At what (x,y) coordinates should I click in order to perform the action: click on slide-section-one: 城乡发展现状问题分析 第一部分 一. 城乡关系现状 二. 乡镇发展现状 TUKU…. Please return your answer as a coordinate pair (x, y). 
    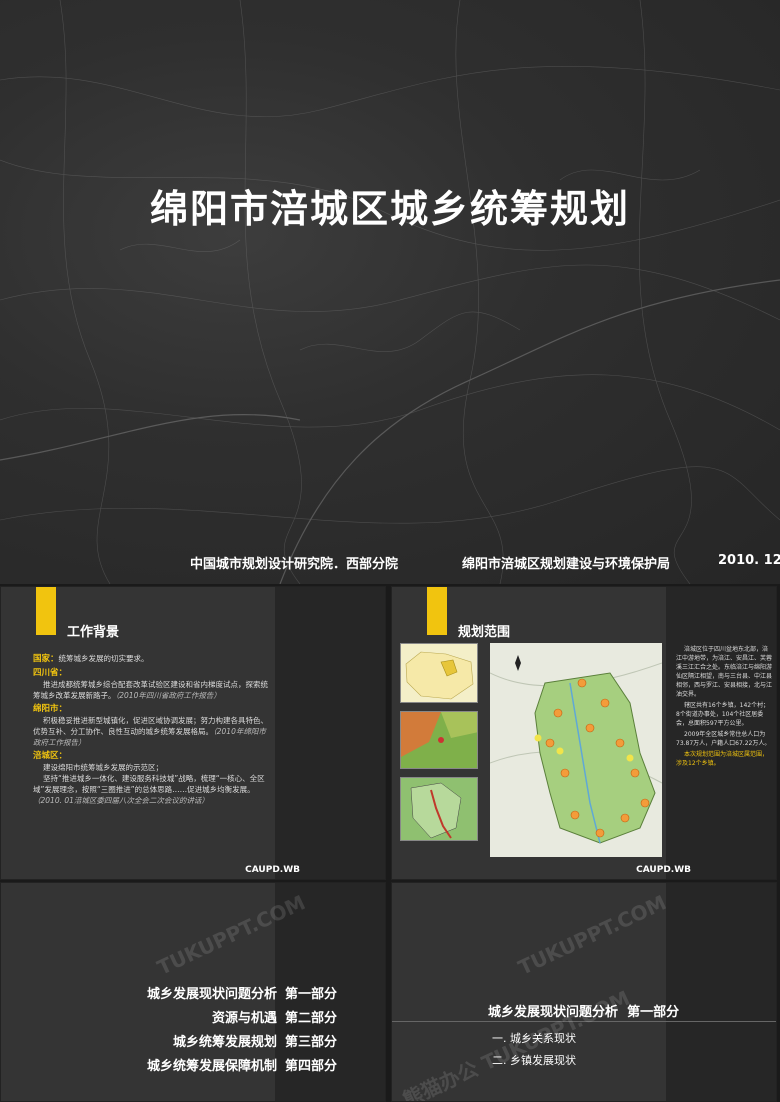
    Looking at the image, I should click on (584, 992).